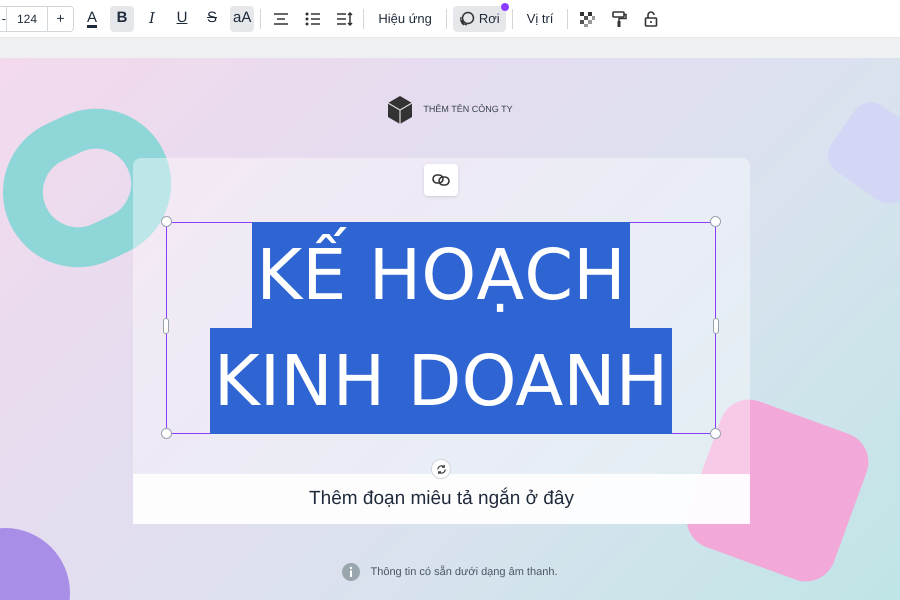  I want to click on rotate-handle, so click(441, 469).